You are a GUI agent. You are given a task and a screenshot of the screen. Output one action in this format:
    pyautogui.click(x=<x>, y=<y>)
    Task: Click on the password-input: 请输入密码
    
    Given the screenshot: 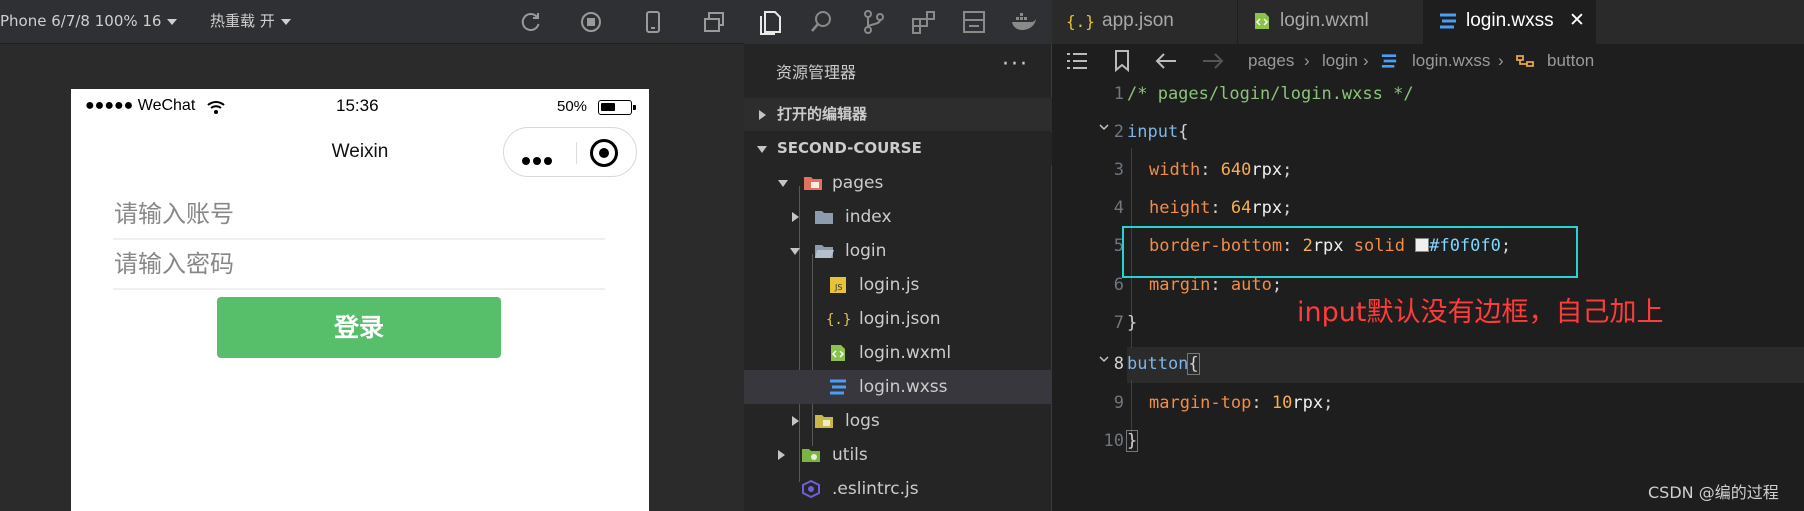 What is the action you would take?
    pyautogui.click(x=359, y=265)
    